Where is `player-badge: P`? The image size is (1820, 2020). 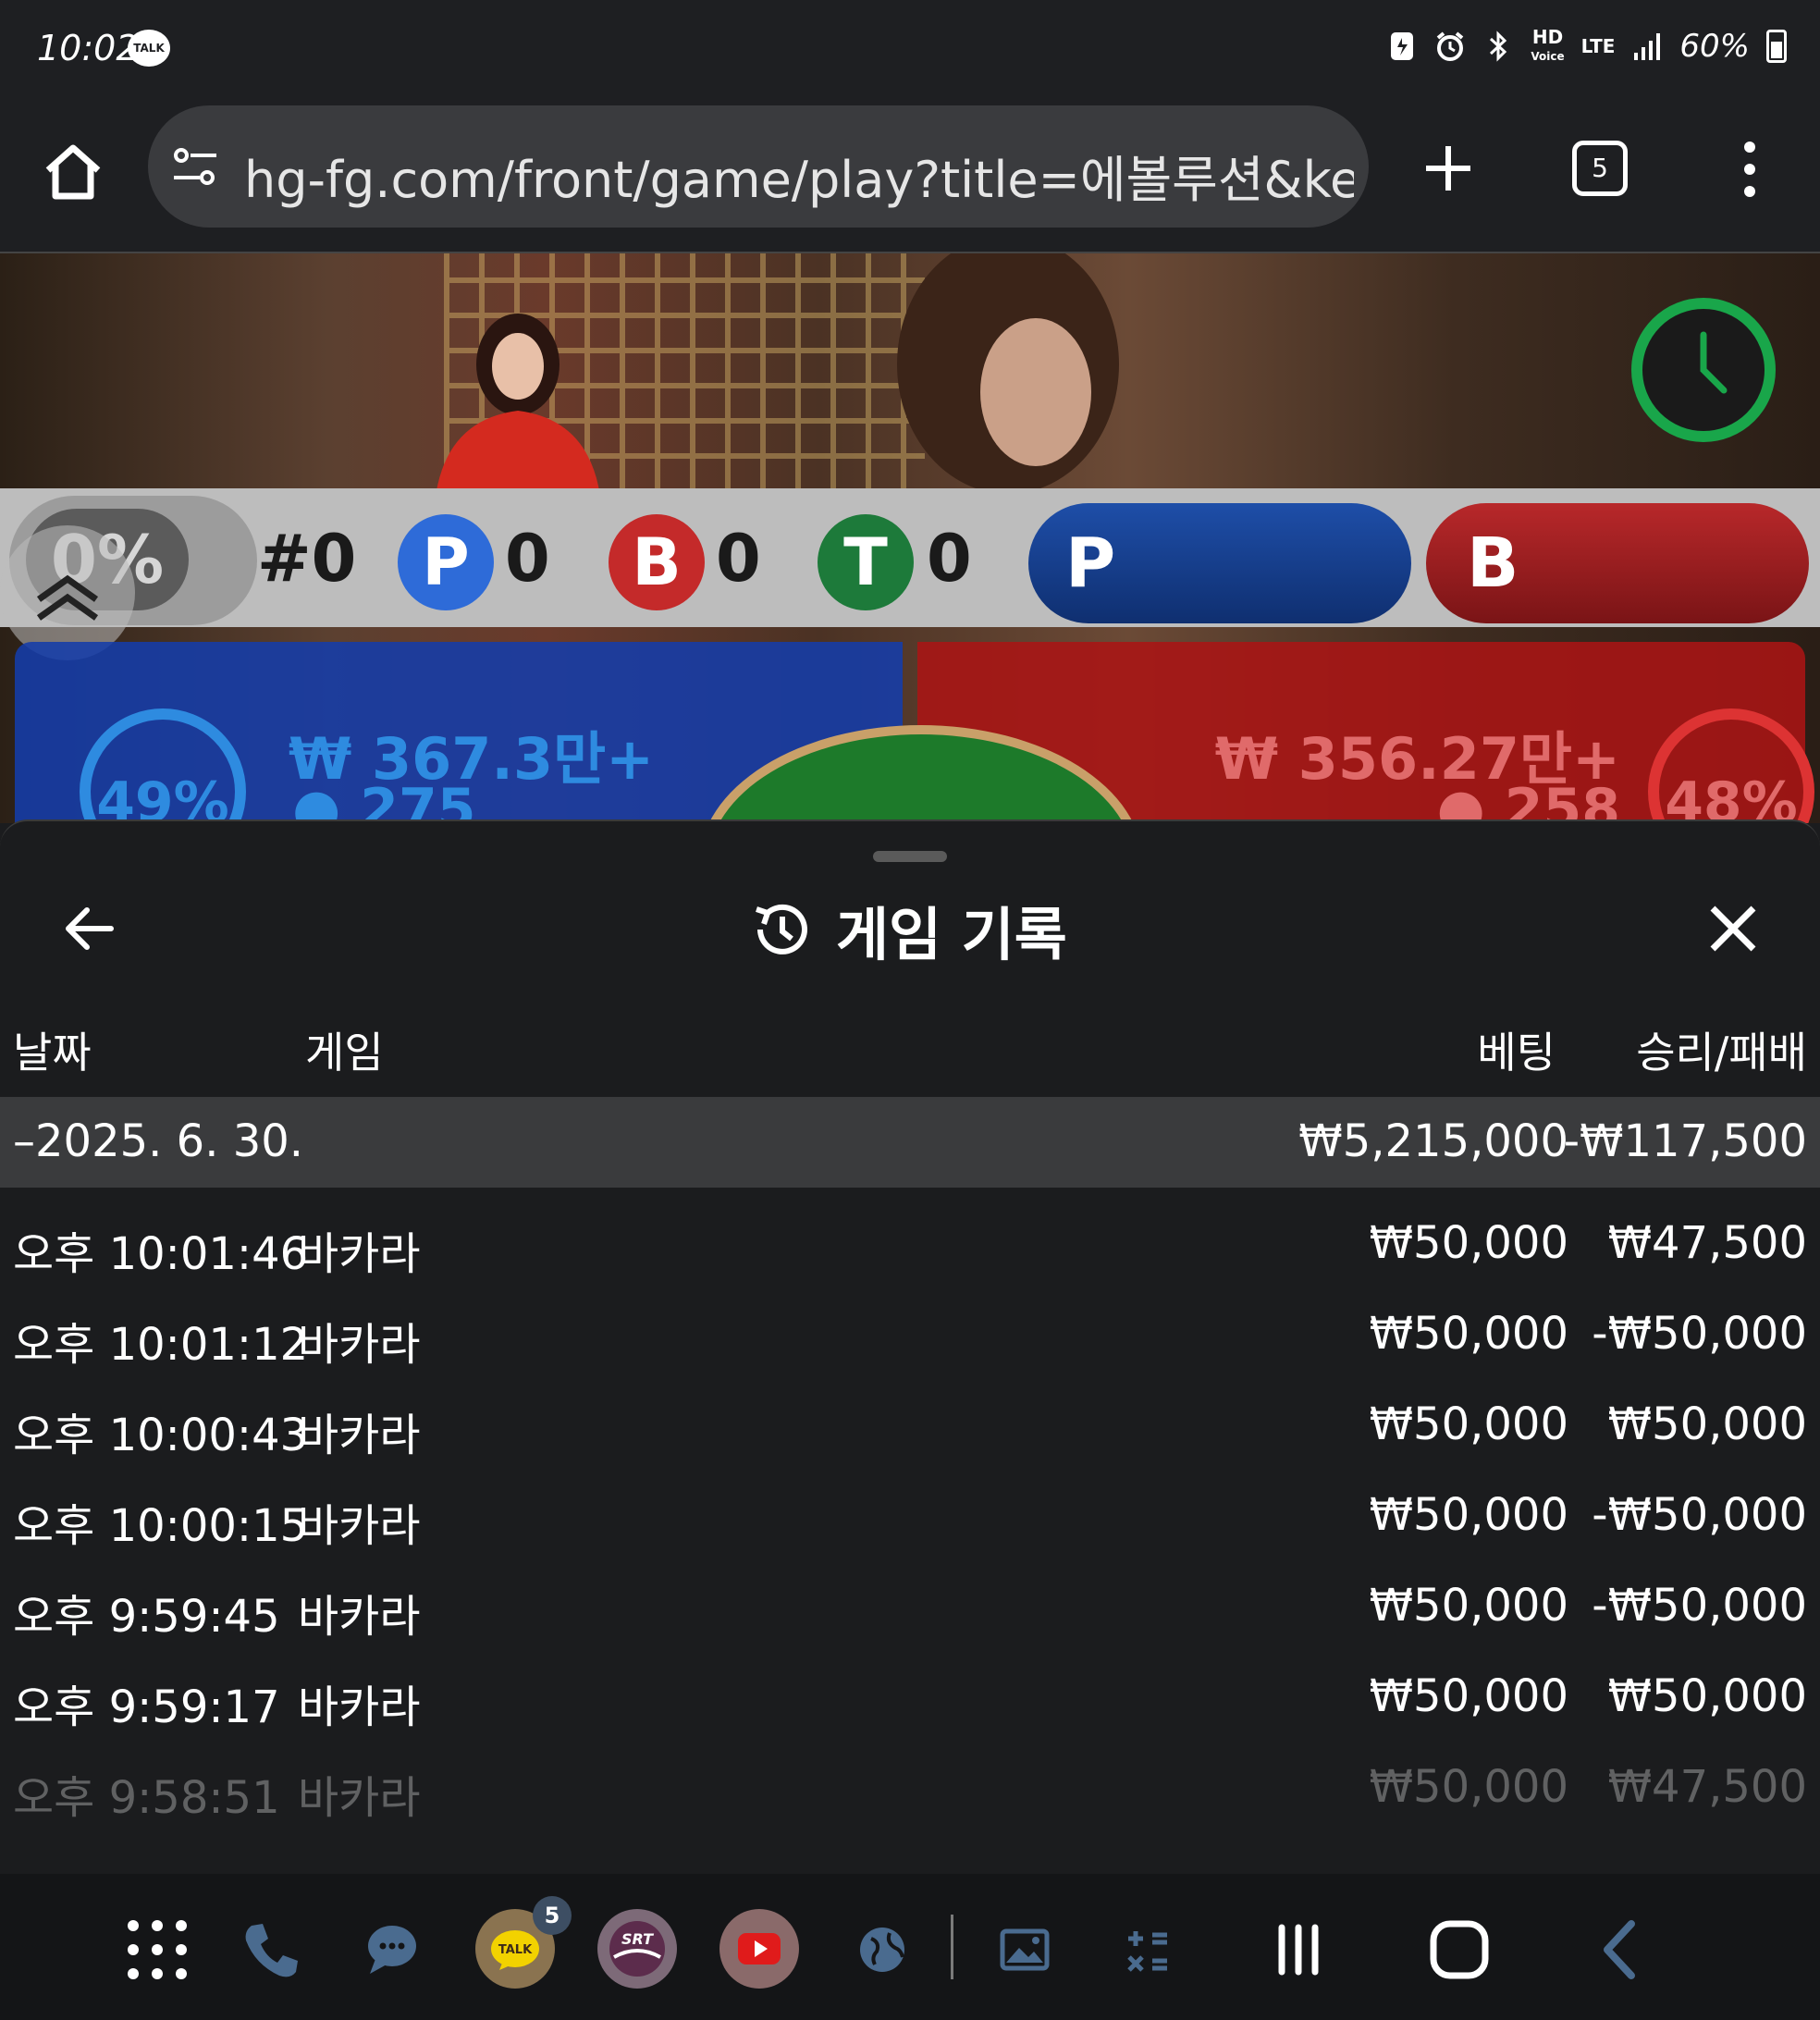 player-badge: P is located at coordinates (446, 562).